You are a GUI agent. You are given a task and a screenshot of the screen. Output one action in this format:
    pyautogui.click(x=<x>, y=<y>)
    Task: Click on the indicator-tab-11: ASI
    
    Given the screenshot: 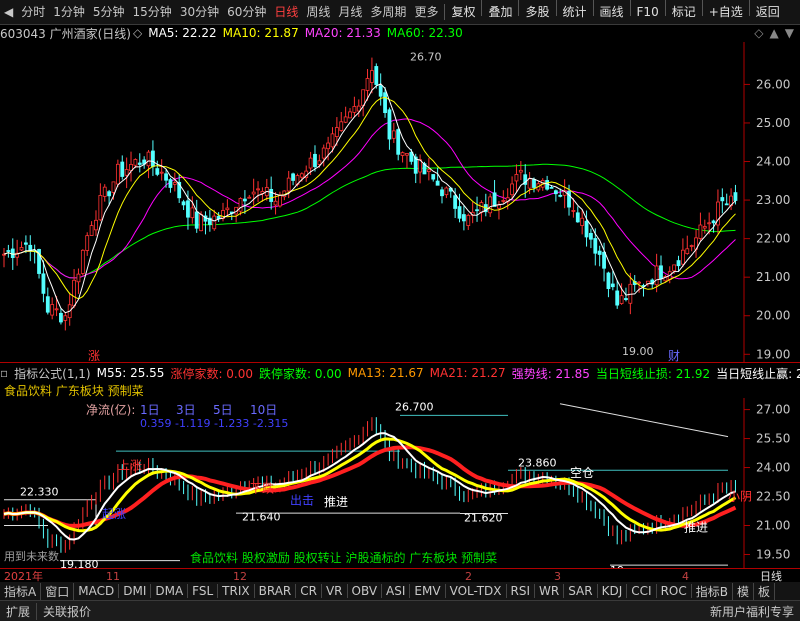 What is the action you would take?
    pyautogui.click(x=396, y=591)
    